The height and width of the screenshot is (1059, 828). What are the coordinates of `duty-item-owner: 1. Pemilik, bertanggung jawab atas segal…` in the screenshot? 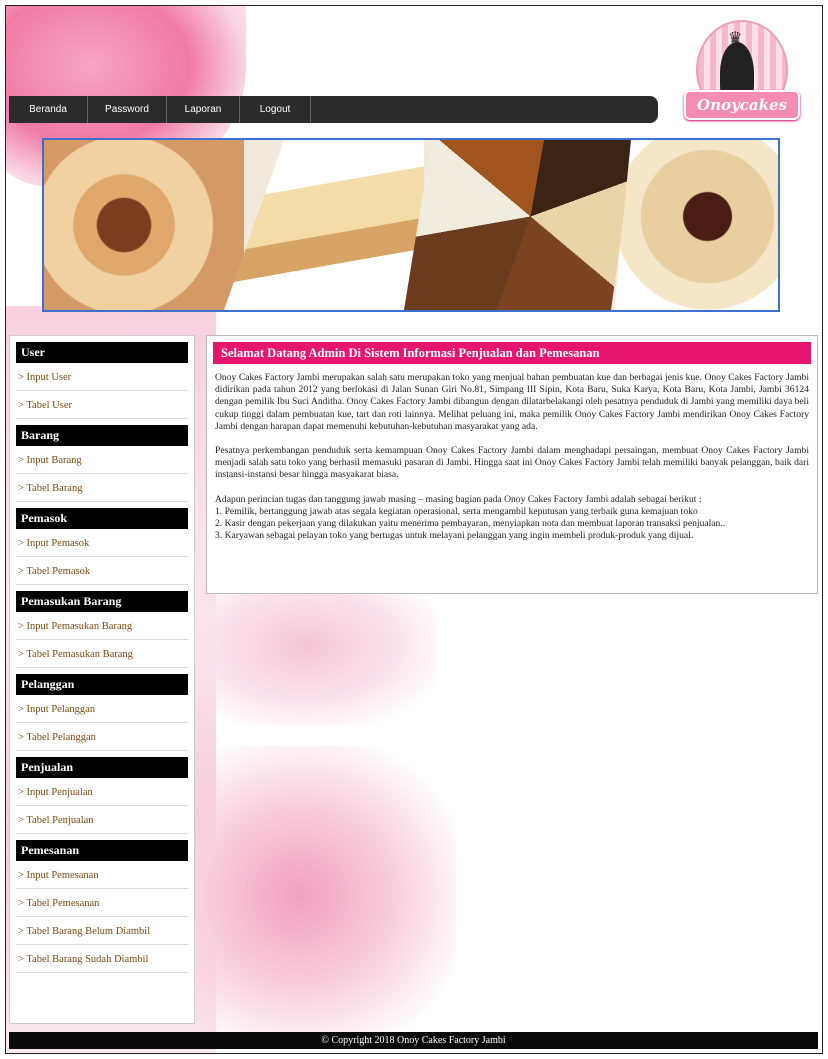 It's located at (456, 511).